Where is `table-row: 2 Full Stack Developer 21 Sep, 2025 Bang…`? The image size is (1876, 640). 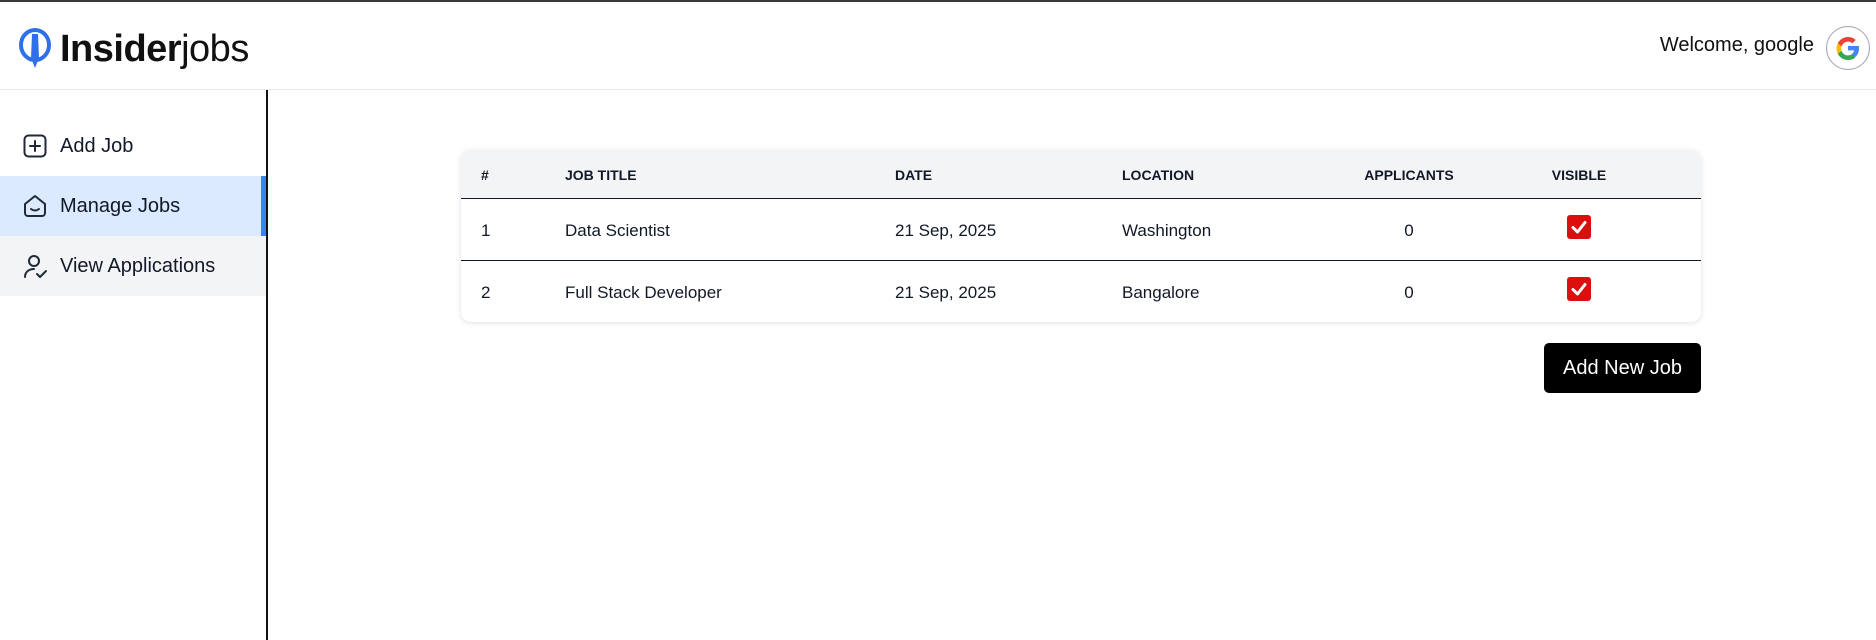
table-row: 2 Full Stack Developer 21 Sep, 2025 Bang… is located at coordinates (1081, 291).